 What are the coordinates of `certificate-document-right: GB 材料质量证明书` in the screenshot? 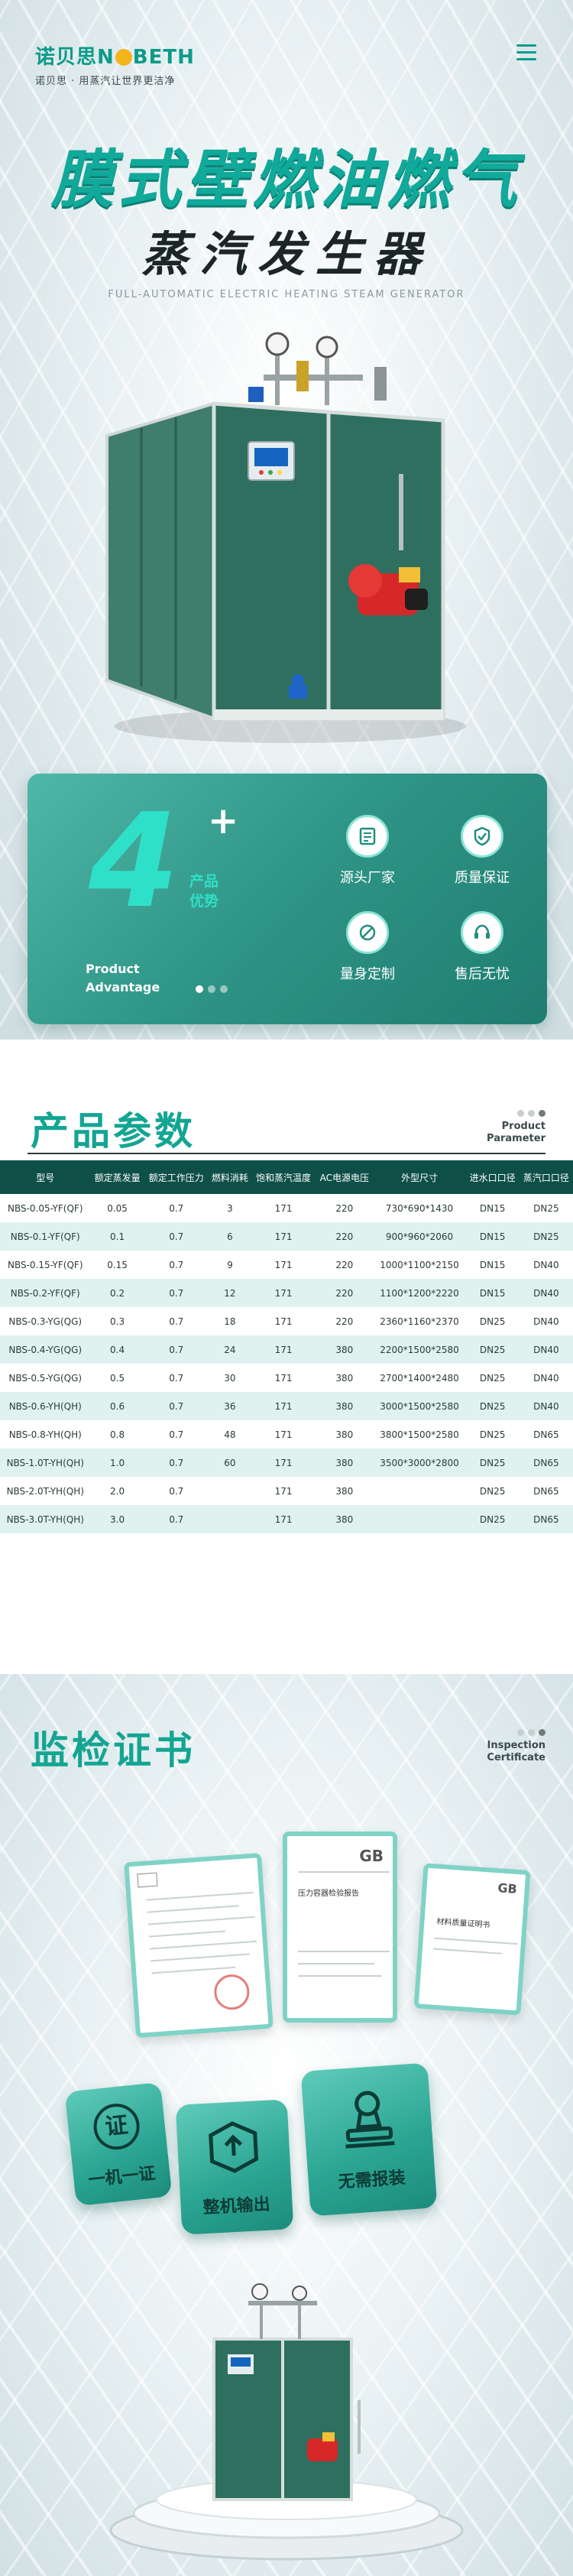 It's located at (472, 1940).